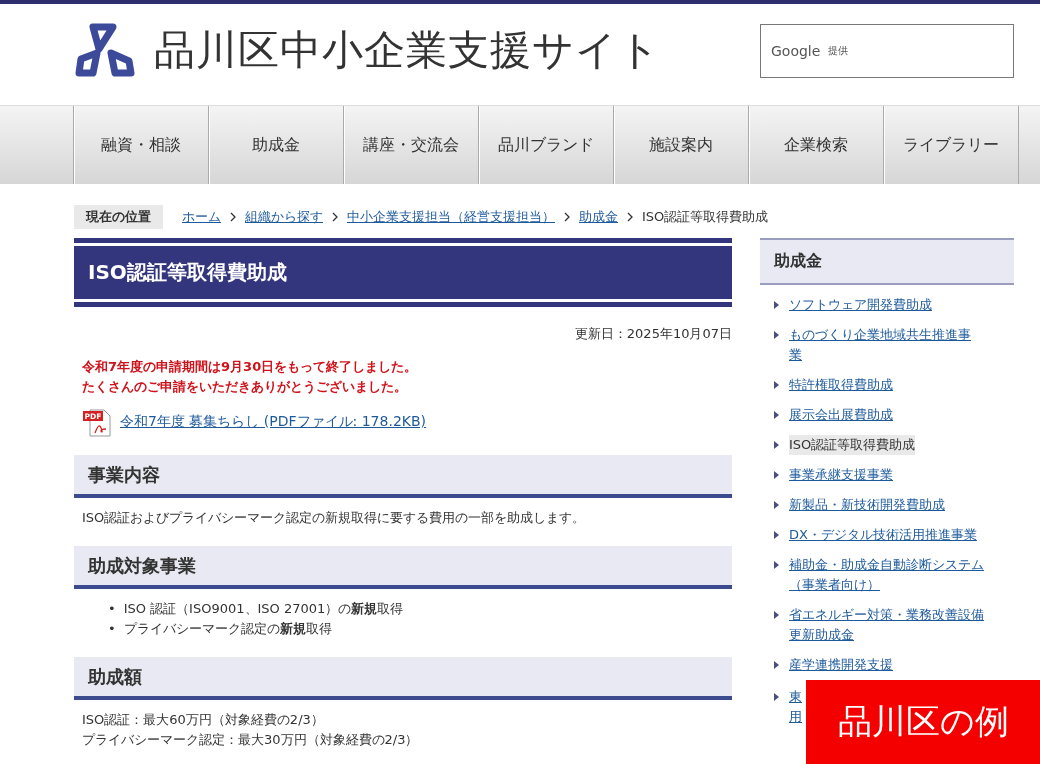 This screenshot has width=1040, height=764. Describe the element at coordinates (227, 629) in the screenshot. I see `list-item: プライバシーマーク認定の新規取得` at that location.